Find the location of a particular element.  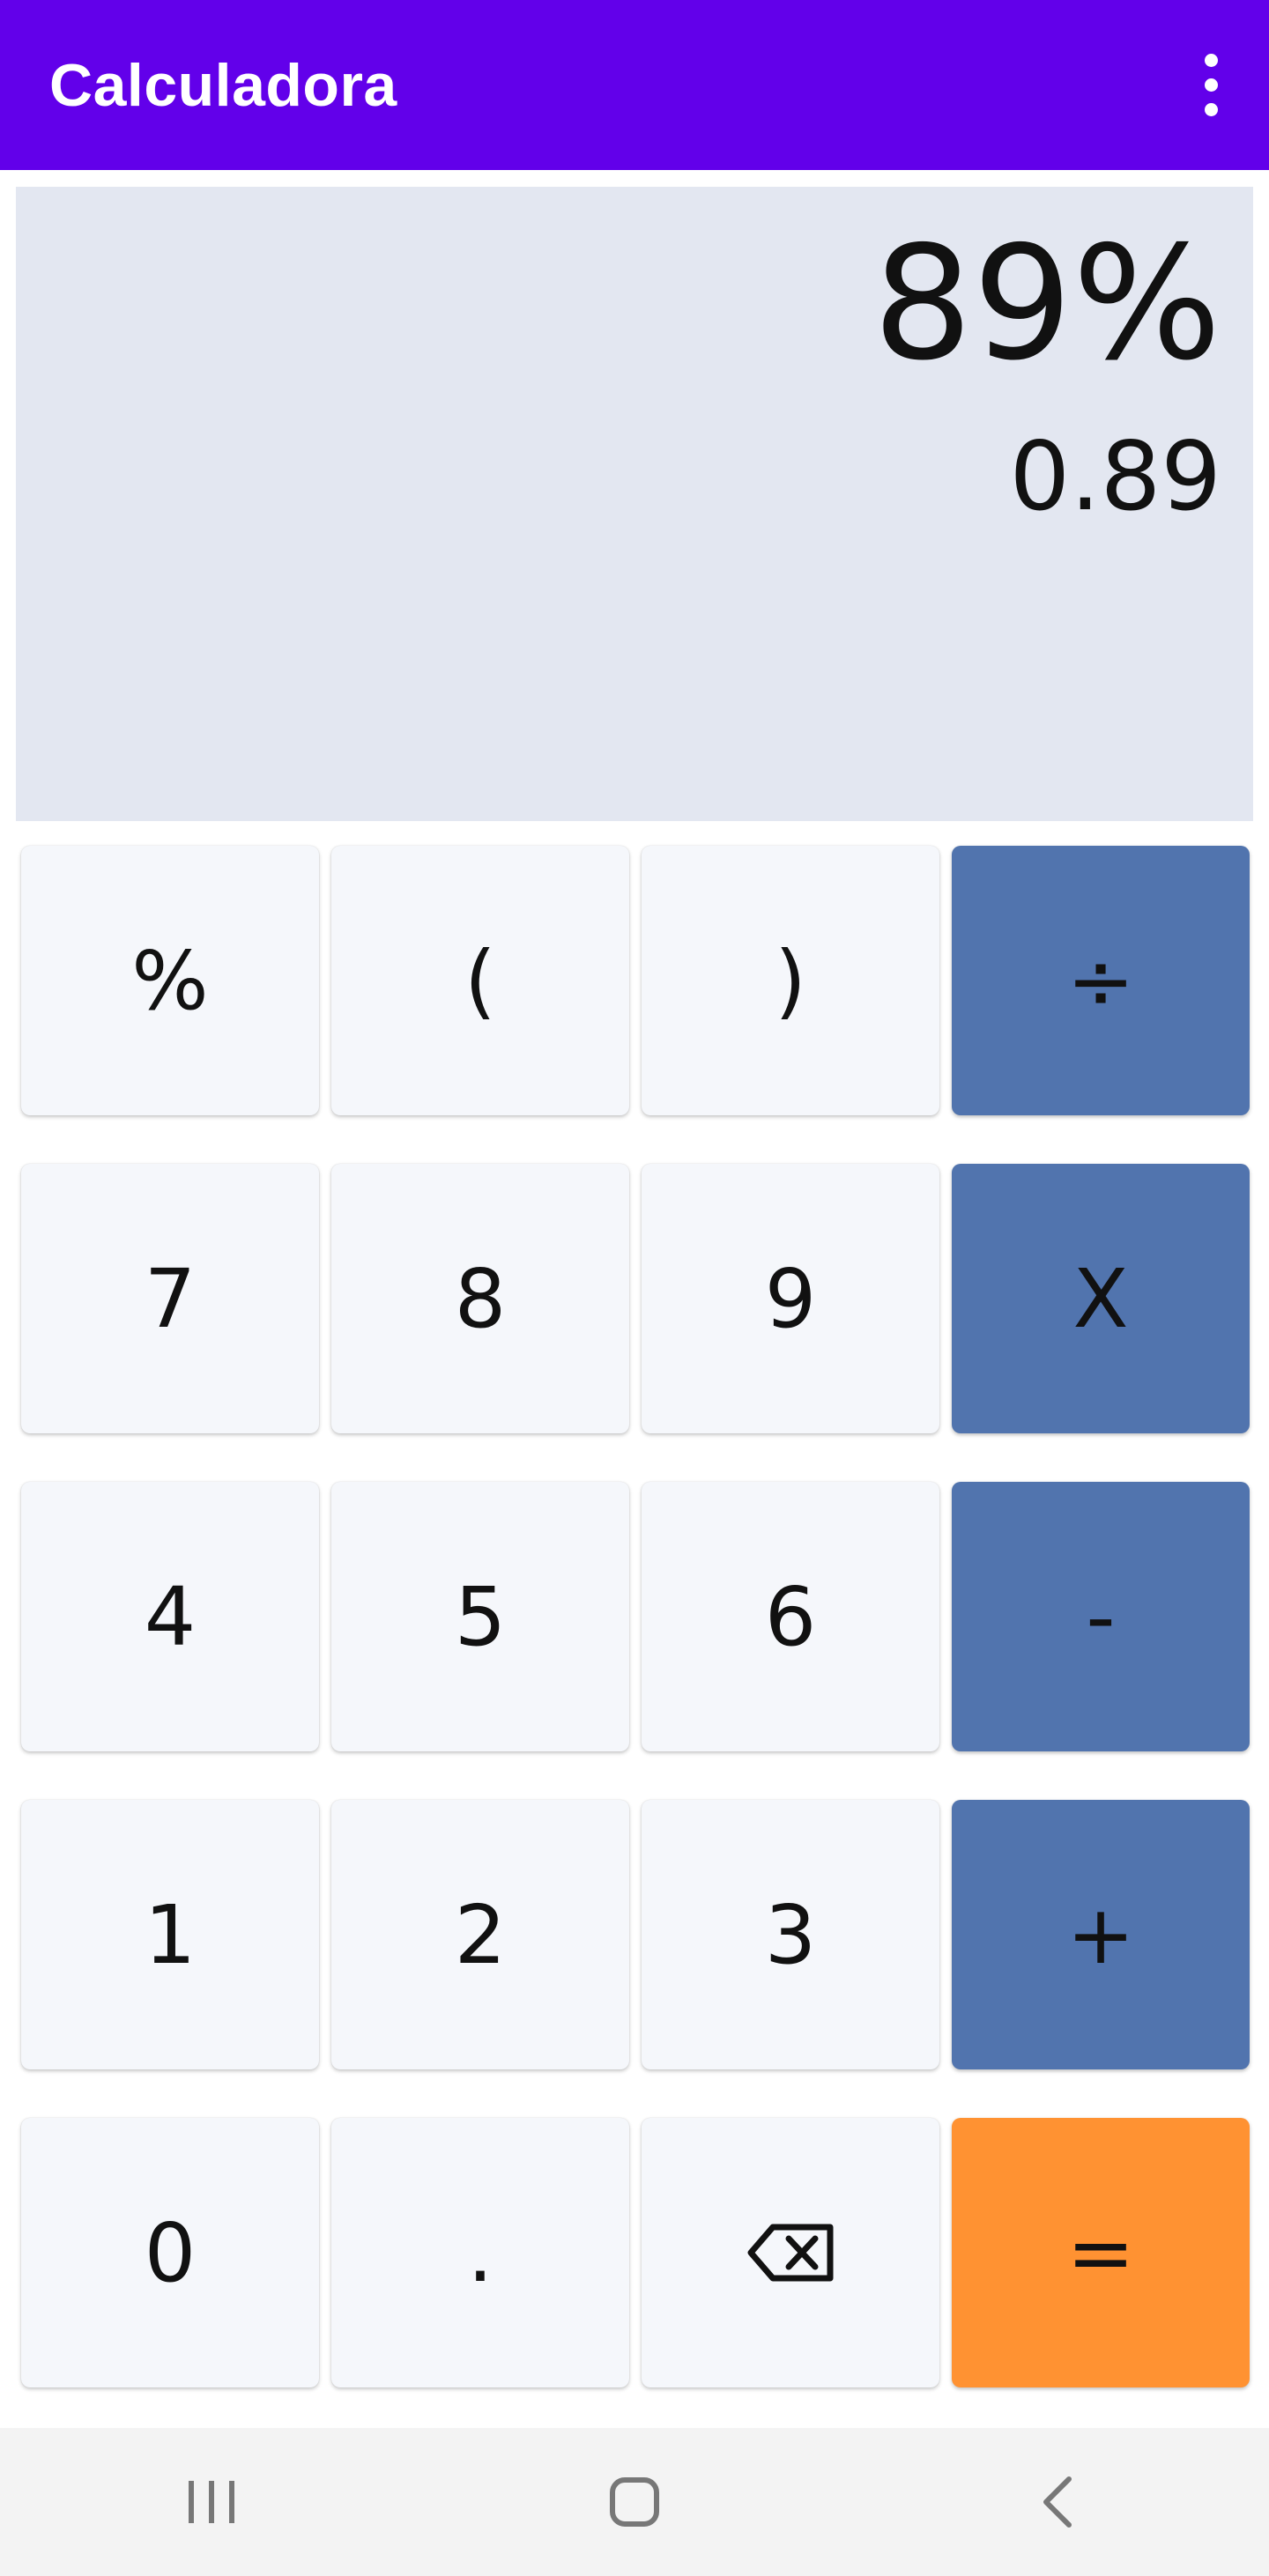

digit-7-key: 7 is located at coordinates (170, 1299).